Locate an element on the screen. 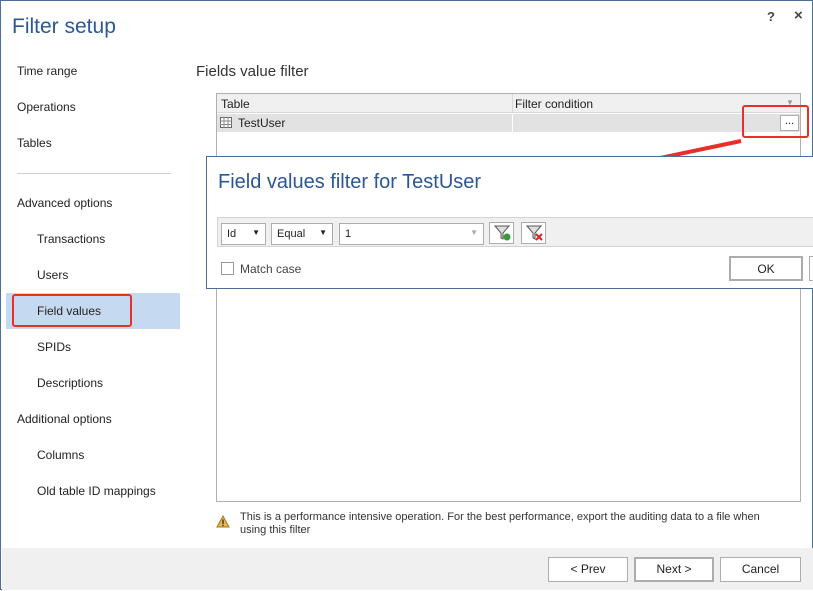 This screenshot has height=591, width=813. prev-button: < Prev is located at coordinates (588, 569).